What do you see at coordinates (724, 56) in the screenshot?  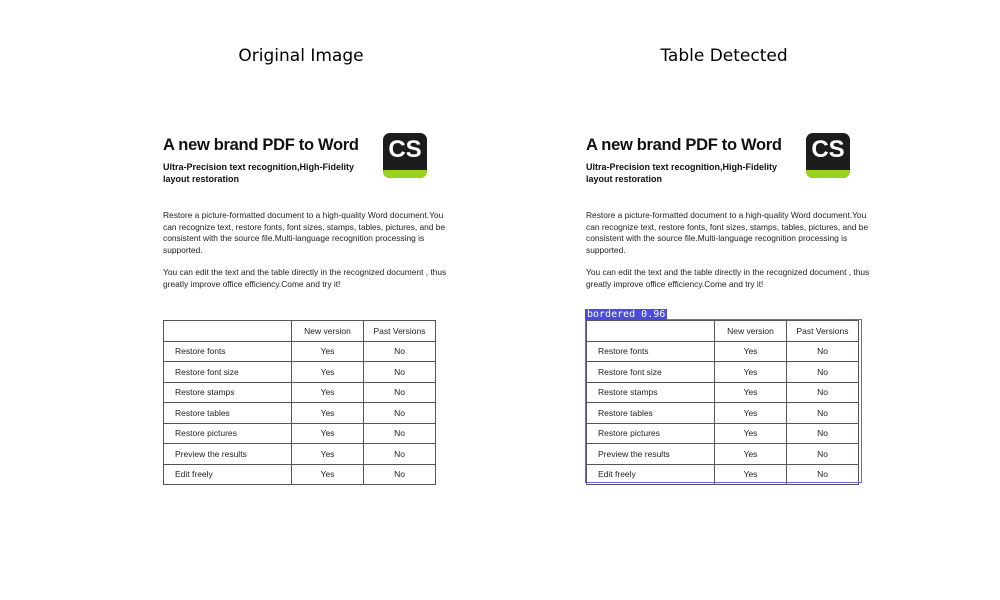 I see `right-panel-title: Table Detected` at bounding box center [724, 56].